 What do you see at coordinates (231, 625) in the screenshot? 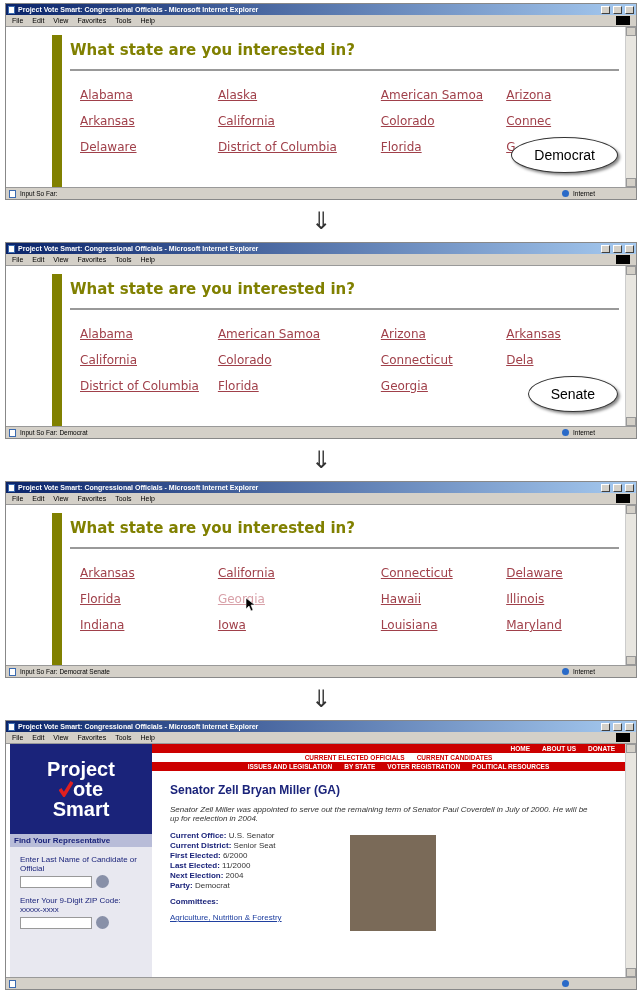
I see `state-link: Iowa` at bounding box center [231, 625].